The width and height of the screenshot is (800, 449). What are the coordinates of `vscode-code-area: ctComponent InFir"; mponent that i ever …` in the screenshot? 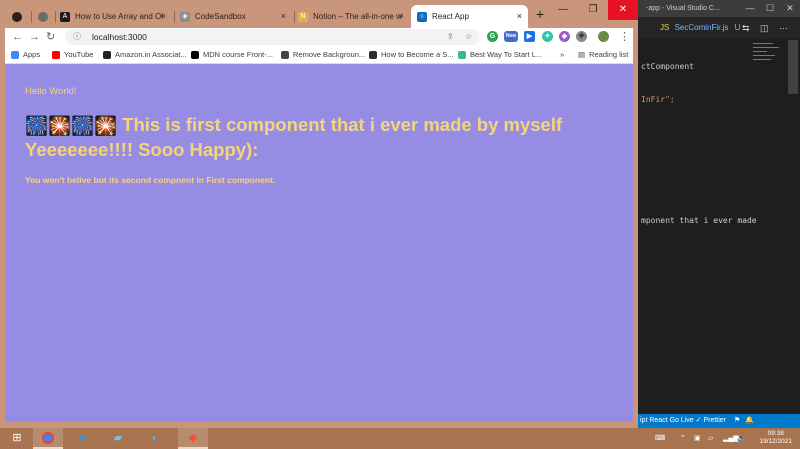 It's located at (697, 143).